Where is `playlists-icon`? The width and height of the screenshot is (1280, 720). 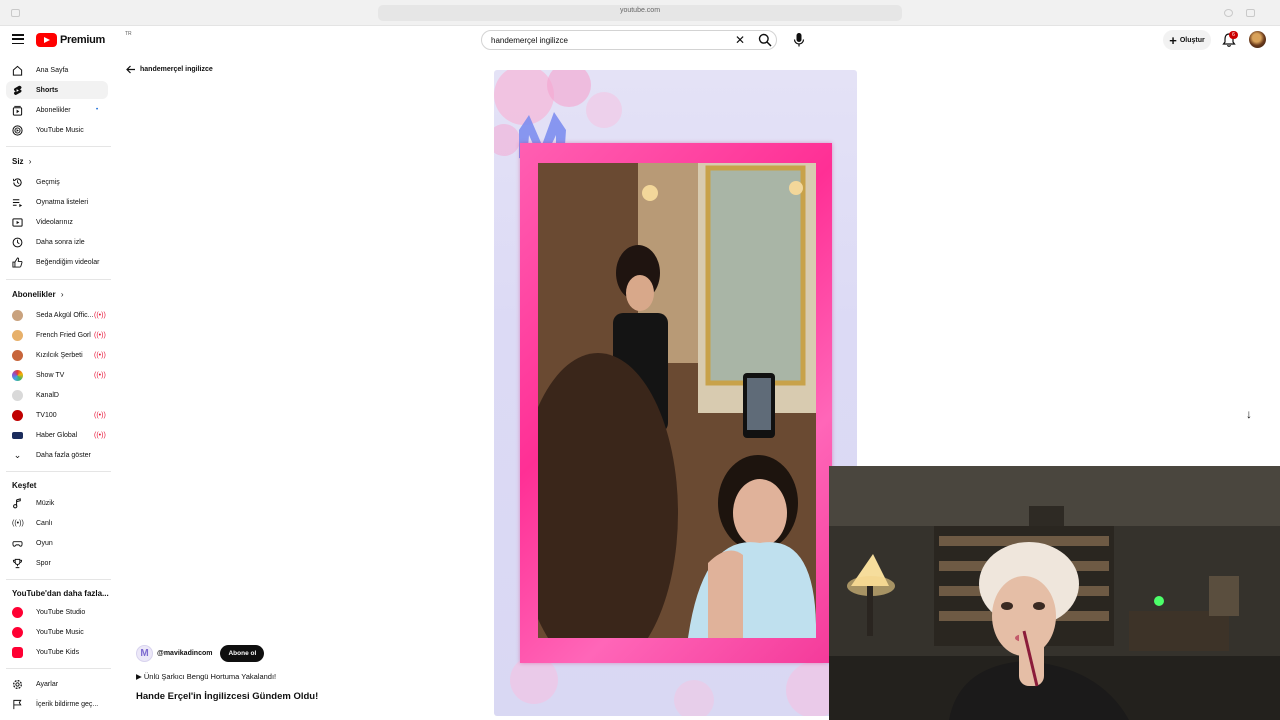 playlists-icon is located at coordinates (17, 202).